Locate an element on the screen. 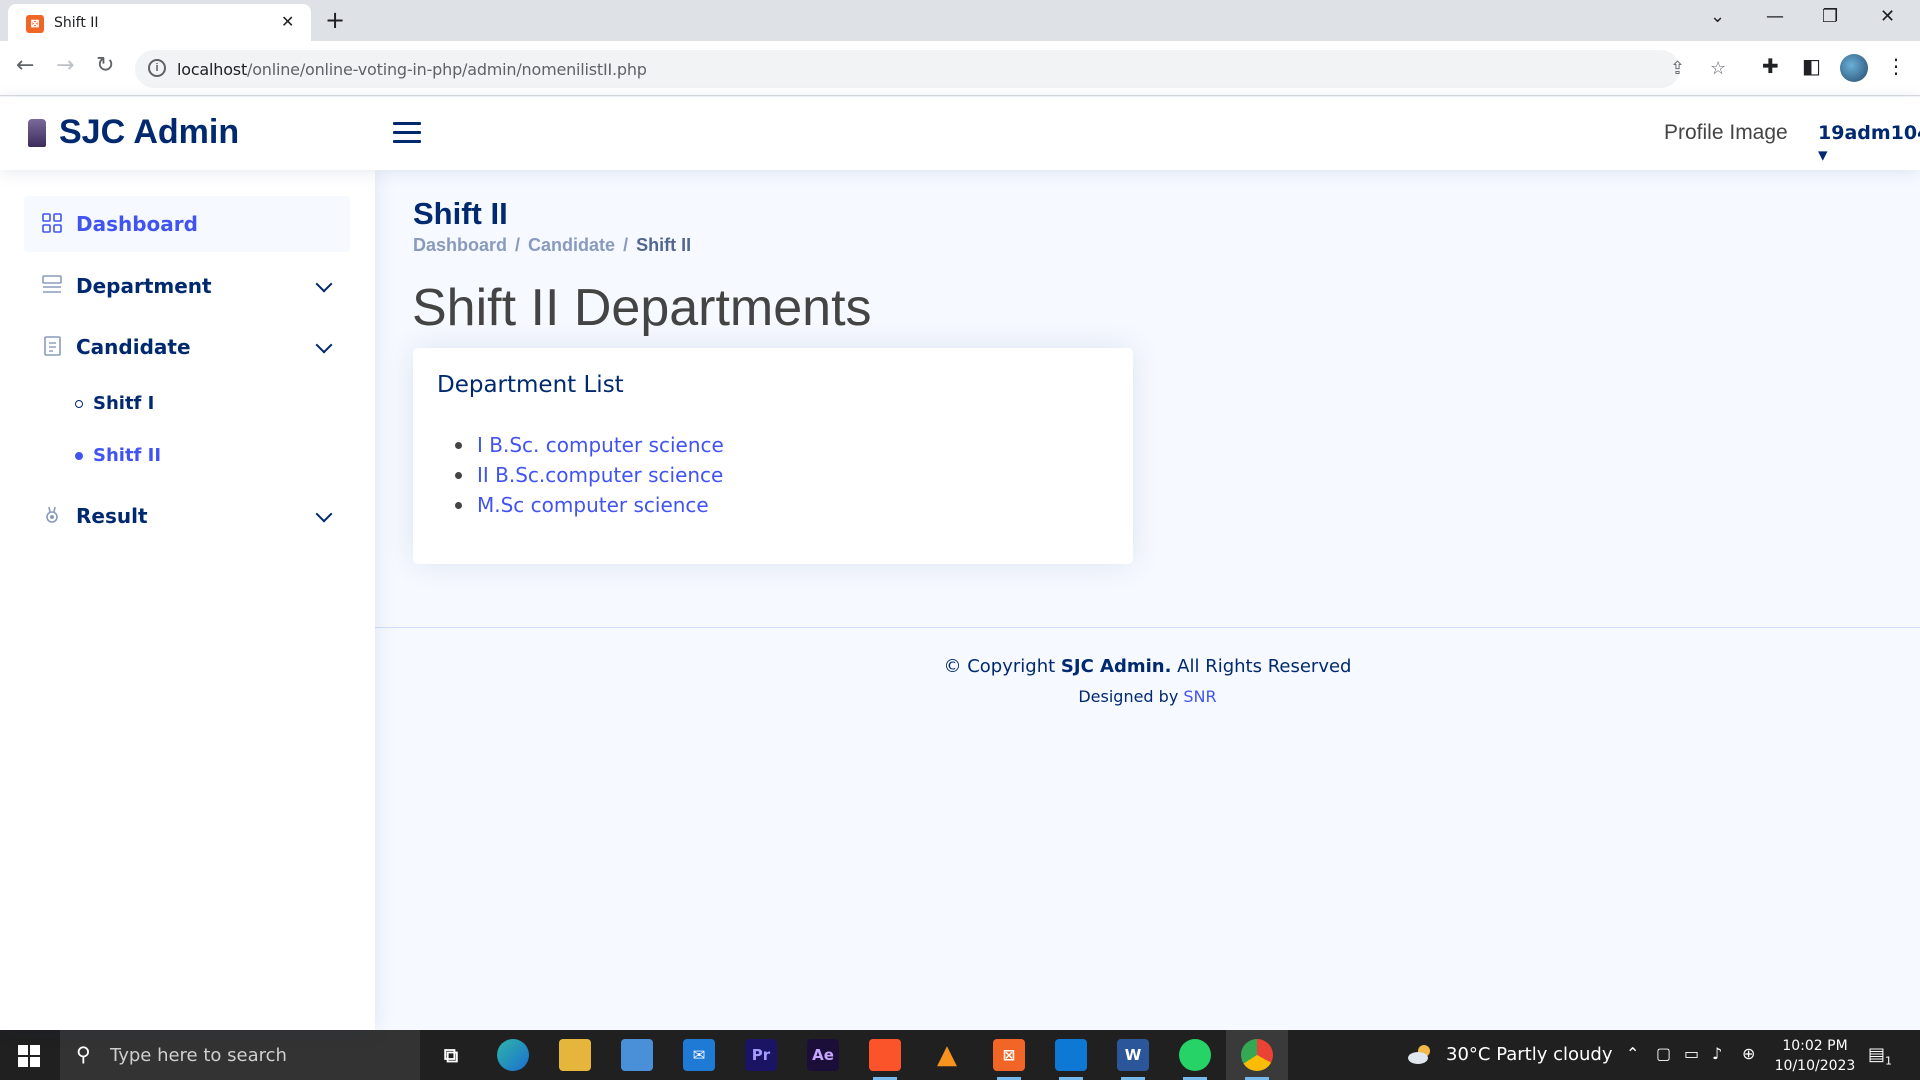 The image size is (1920, 1080). award-icon is located at coordinates (52, 514).